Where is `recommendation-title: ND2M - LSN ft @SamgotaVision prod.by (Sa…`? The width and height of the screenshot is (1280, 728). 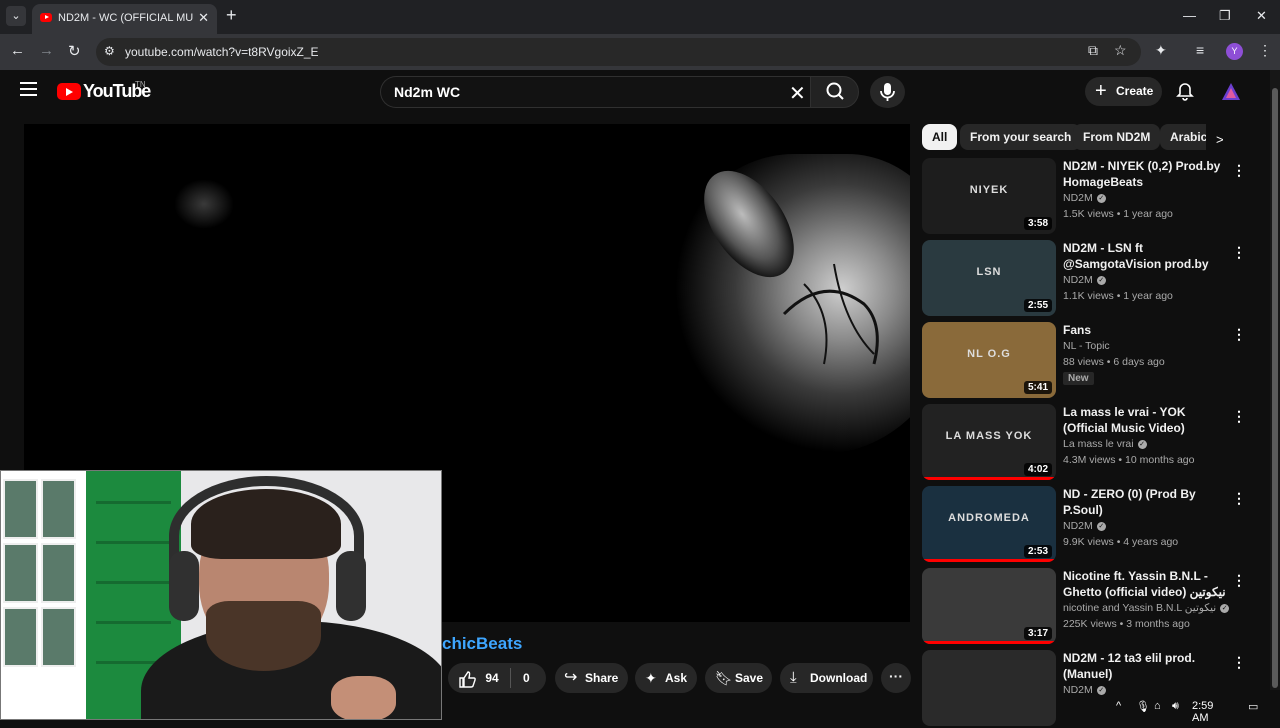
recommendation-title: ND2M - LSN ft @SamgotaVision prod.by (Sa… is located at coordinates (1145, 256).